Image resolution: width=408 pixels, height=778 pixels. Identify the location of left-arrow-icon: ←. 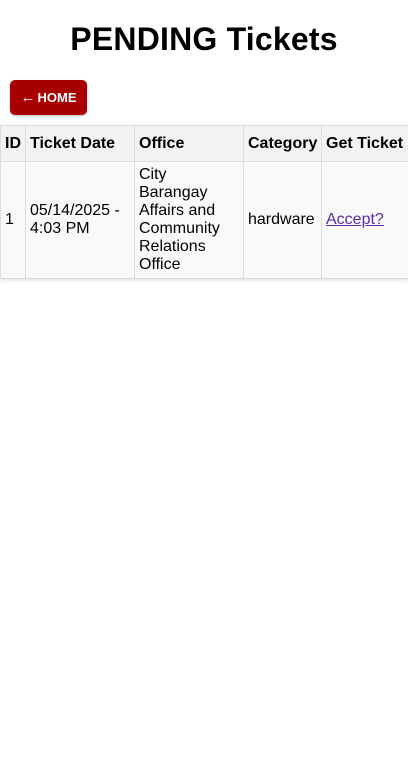
(28, 97).